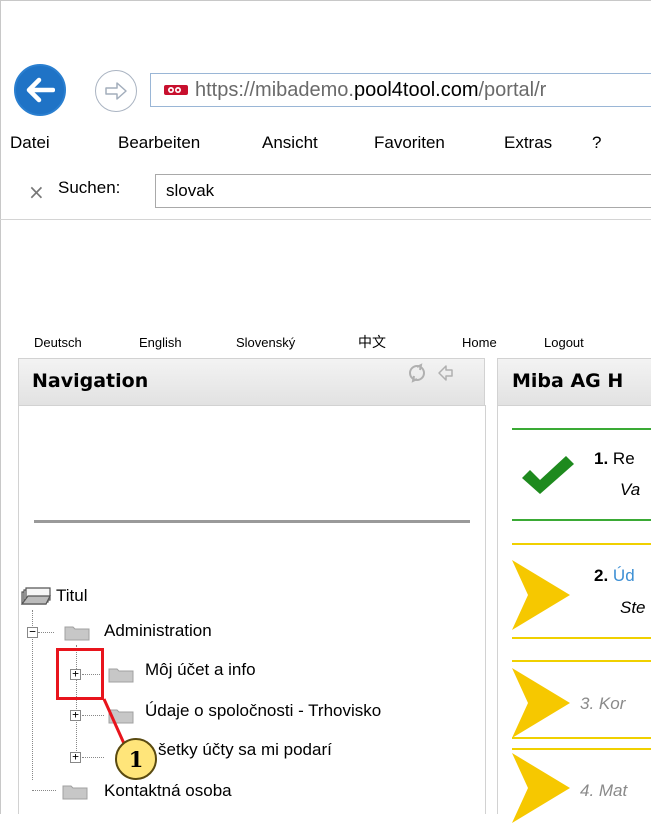 This screenshot has width=651, height=823. What do you see at coordinates (630, 489) in the screenshot?
I see `step-1-subtitle: Va` at bounding box center [630, 489].